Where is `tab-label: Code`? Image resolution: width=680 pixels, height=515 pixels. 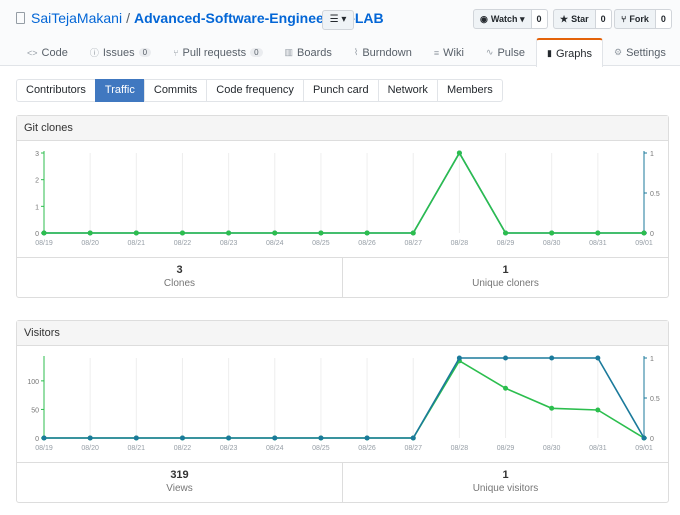 tab-label: Code is located at coordinates (54, 52).